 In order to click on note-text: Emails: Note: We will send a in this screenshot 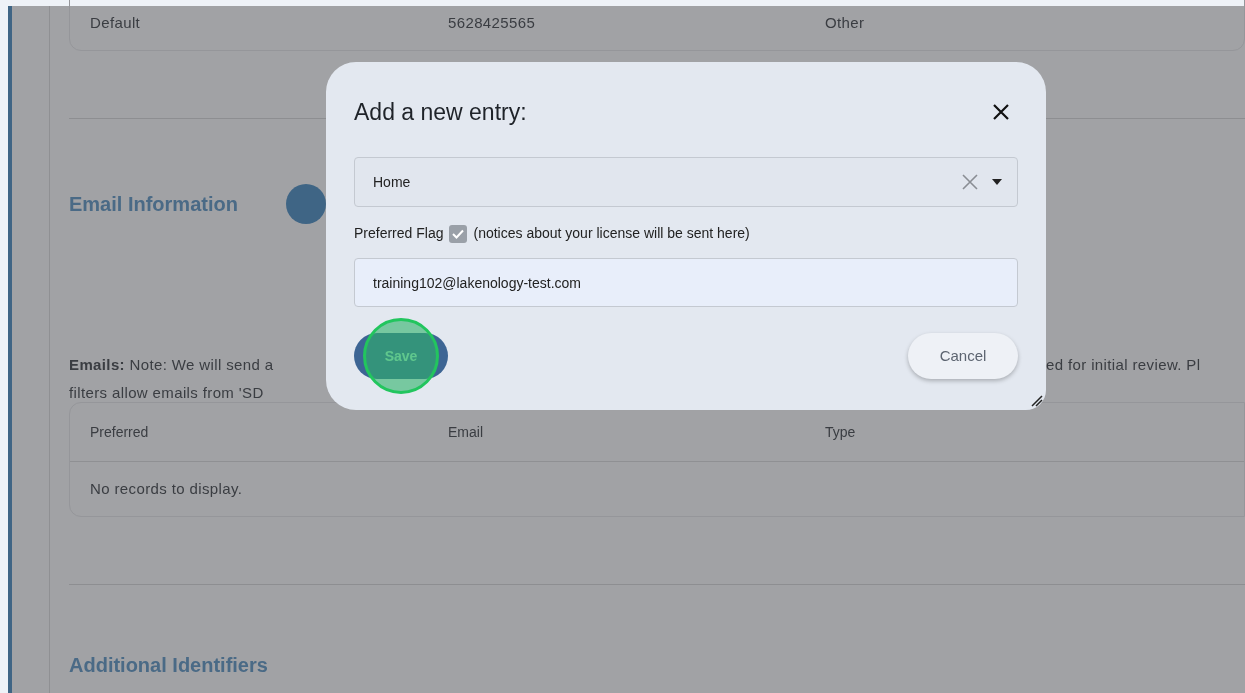, I will do `click(172, 365)`.